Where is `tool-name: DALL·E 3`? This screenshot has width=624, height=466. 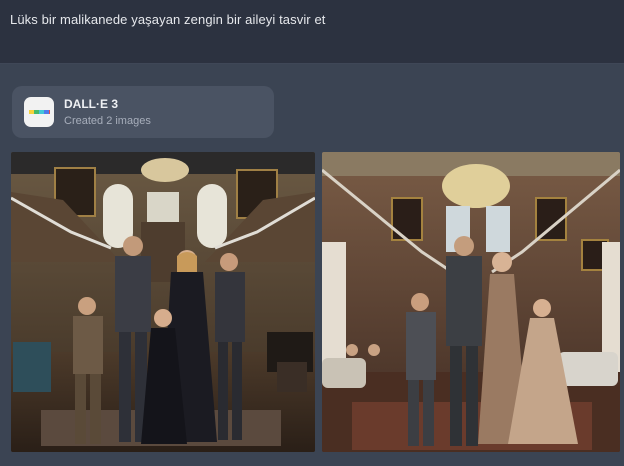
tool-name: DALL·E 3 is located at coordinates (91, 104).